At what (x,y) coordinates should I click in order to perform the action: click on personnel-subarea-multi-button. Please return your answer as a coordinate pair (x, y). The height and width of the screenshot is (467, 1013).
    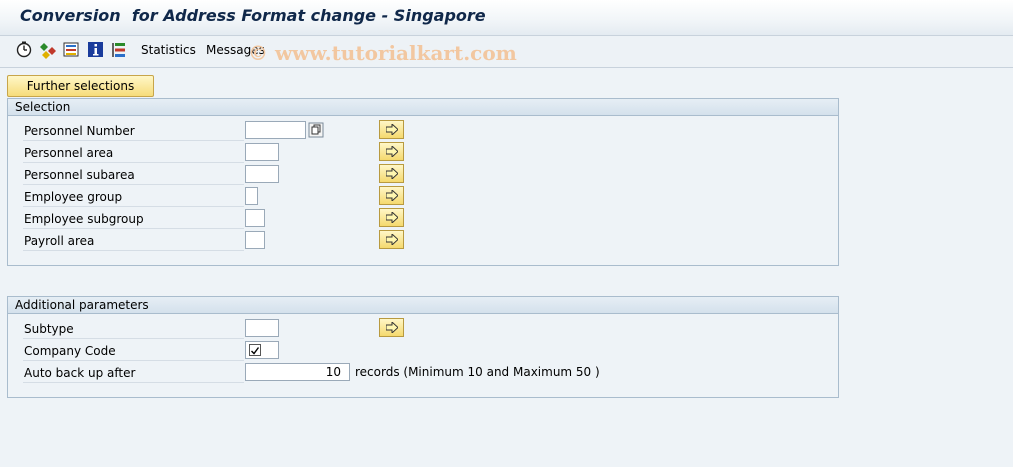
    Looking at the image, I should click on (391, 173).